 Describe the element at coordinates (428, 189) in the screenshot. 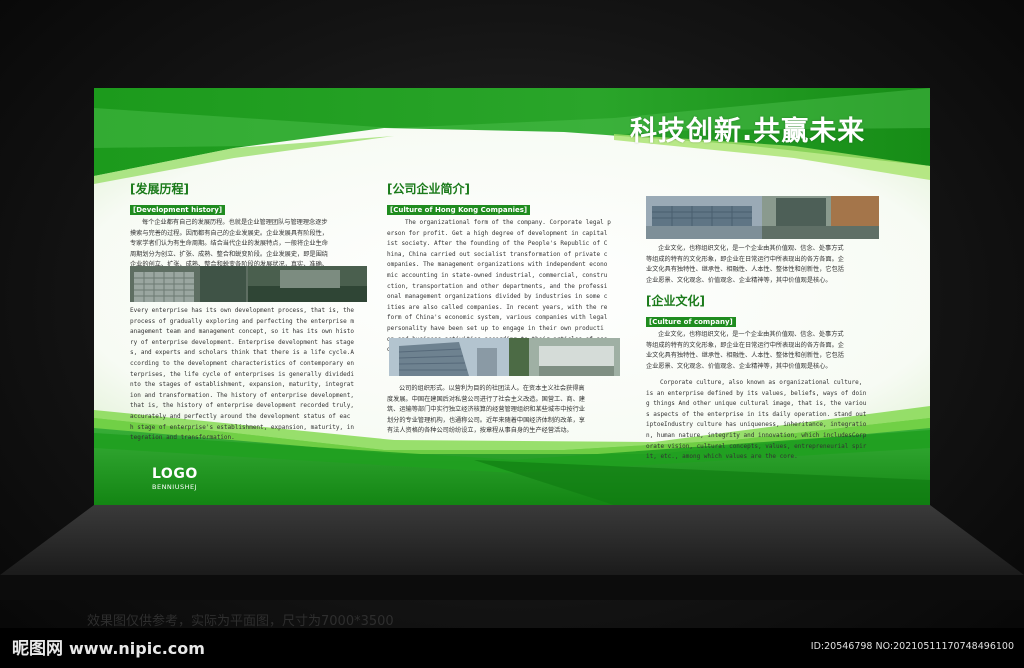

I see `company-profile-title: [公司企业简介]` at that location.